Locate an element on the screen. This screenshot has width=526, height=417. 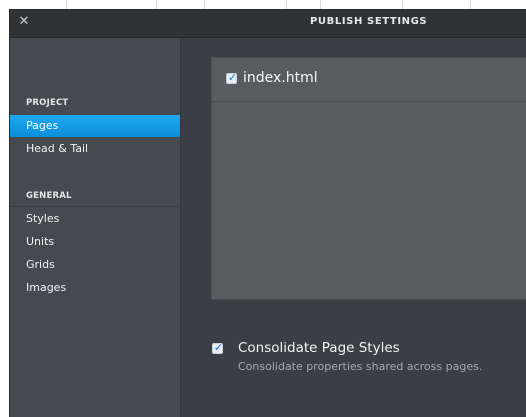
sidebar-item-grids: Grids is located at coordinates (95, 265).